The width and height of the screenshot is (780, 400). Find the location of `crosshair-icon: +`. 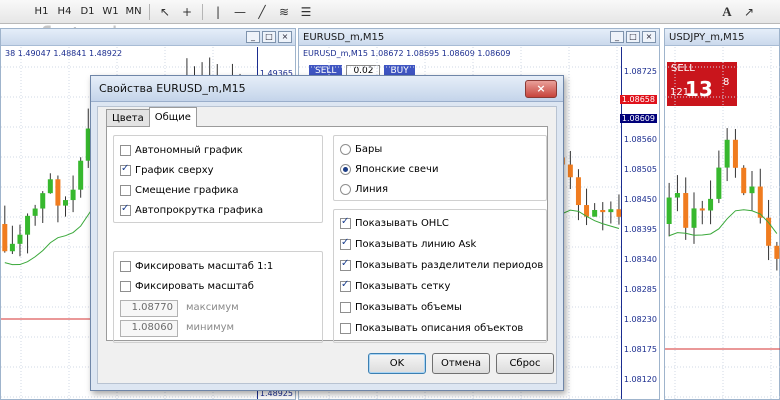

crosshair-icon: + is located at coordinates (187, 12).